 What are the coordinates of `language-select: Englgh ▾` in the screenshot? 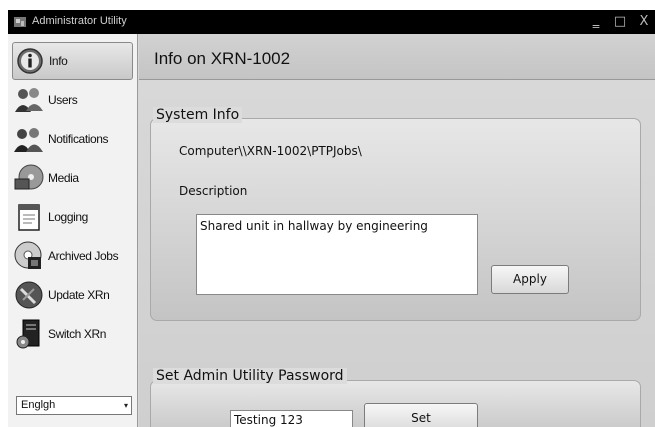 It's located at (74, 405).